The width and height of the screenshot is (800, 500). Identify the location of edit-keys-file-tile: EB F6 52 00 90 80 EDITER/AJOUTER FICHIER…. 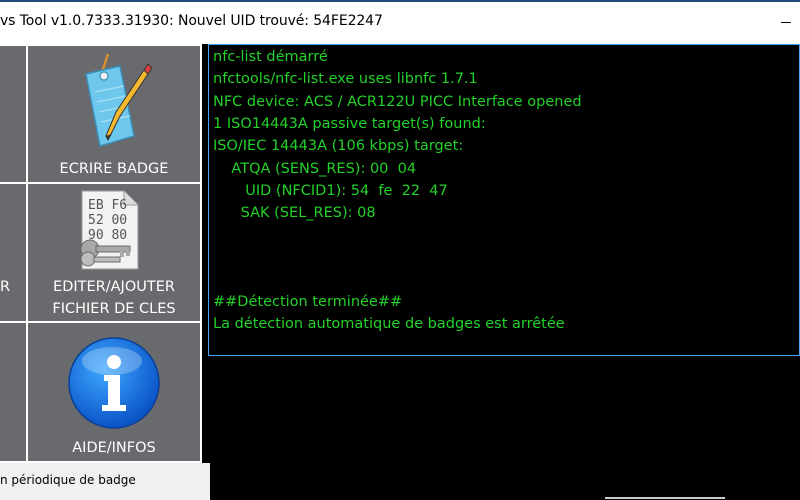
(114, 252).